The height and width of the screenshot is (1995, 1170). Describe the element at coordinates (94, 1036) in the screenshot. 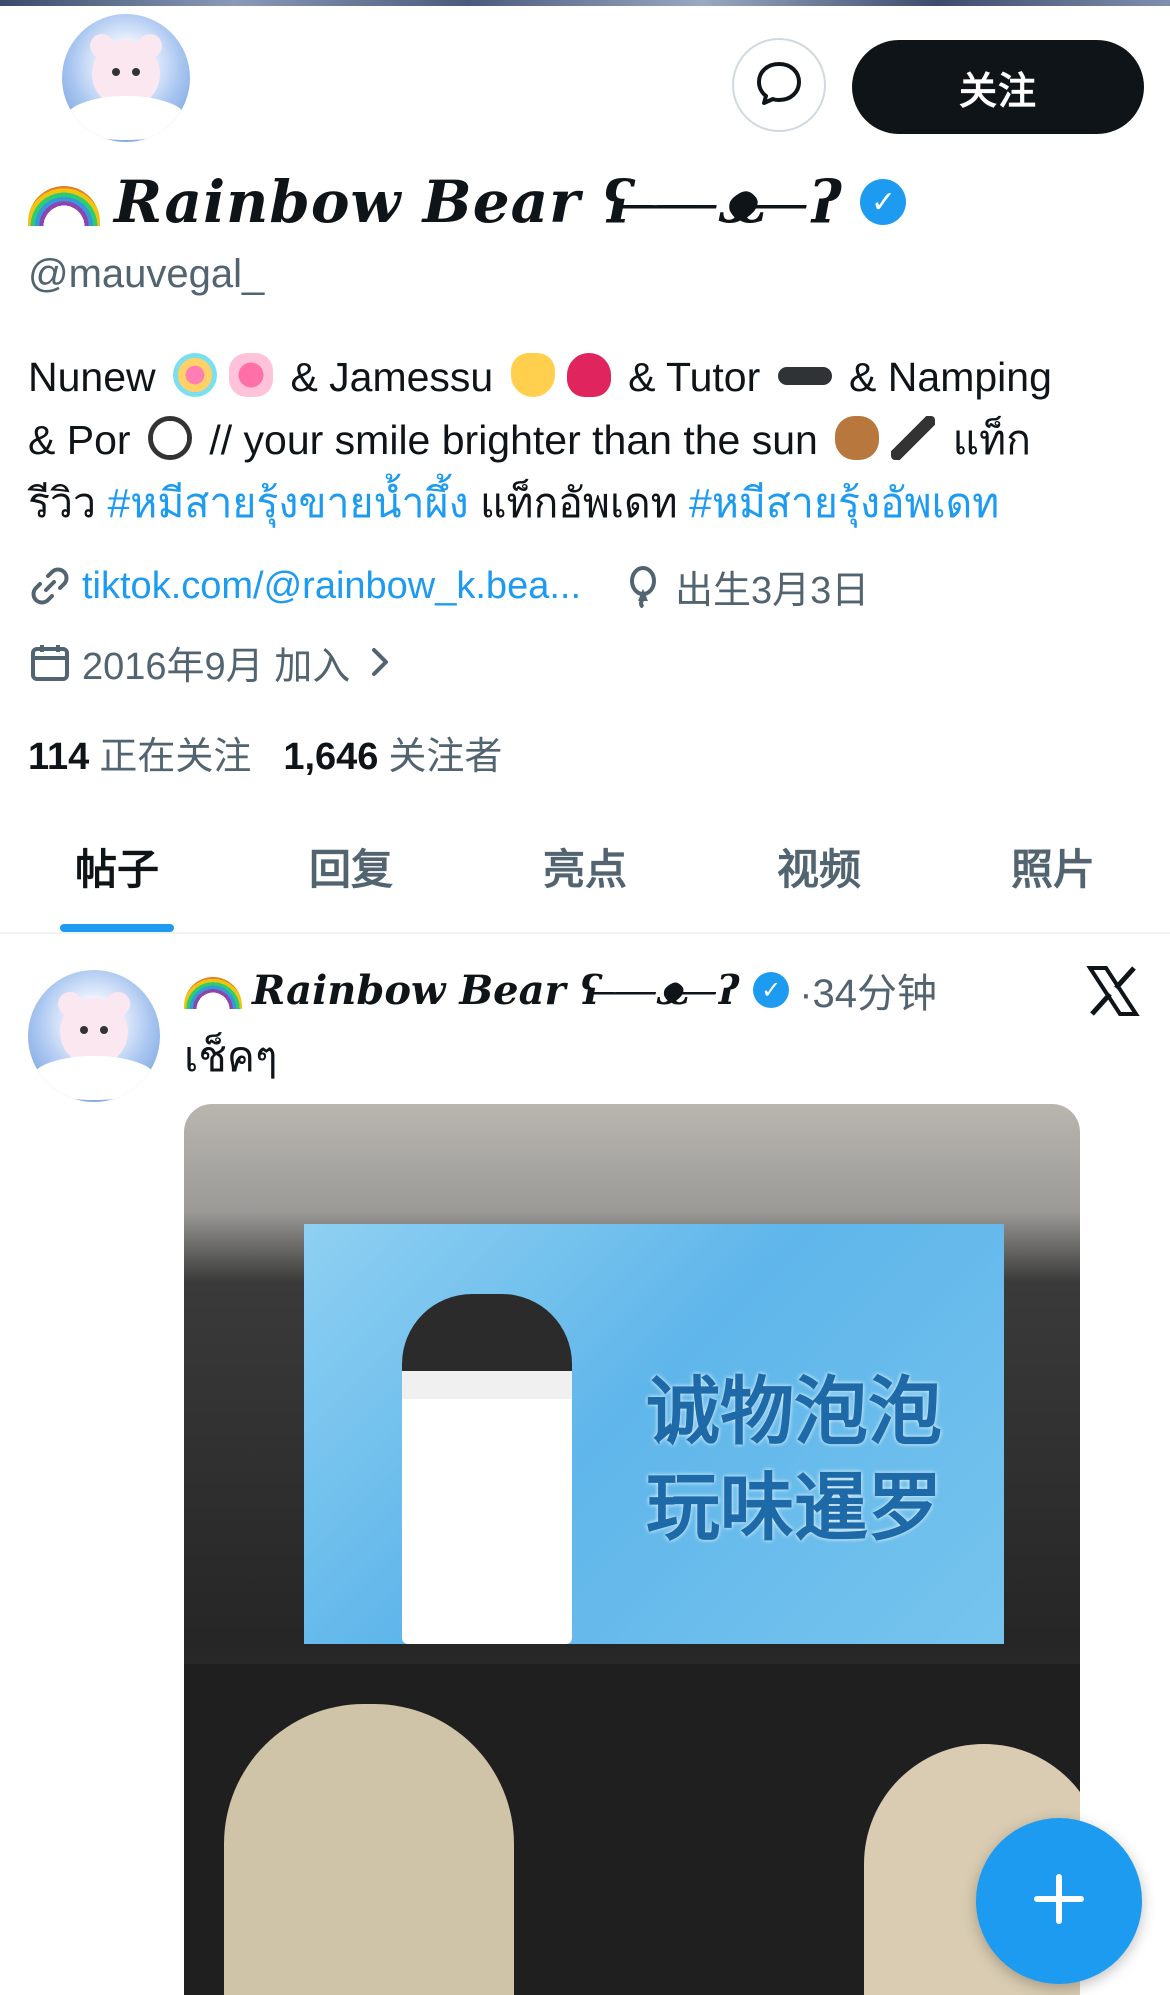

I see `post-author-avatar` at that location.